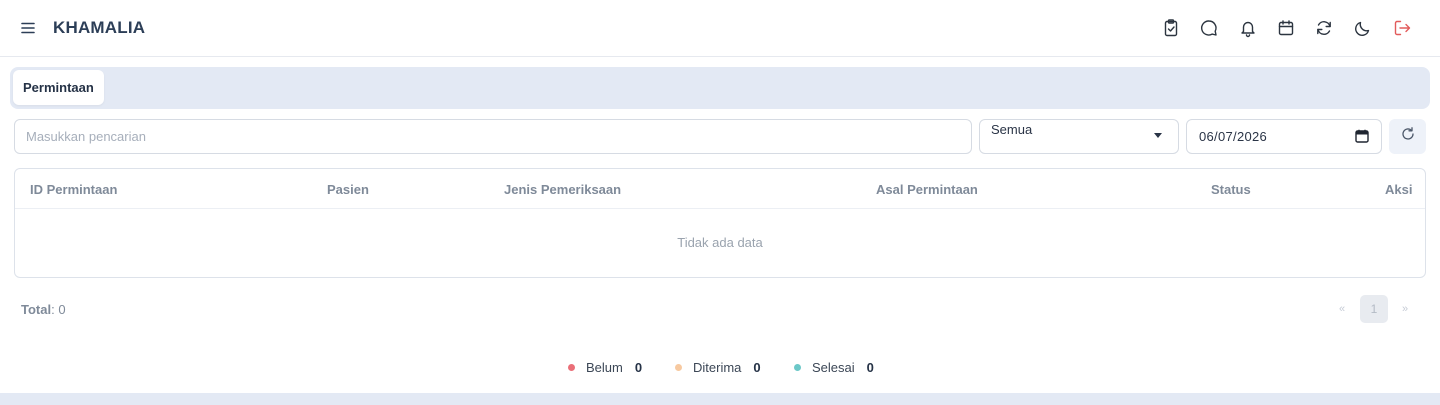  What do you see at coordinates (927, 189) in the screenshot?
I see `column-header-origin: Asal Permintaan` at bounding box center [927, 189].